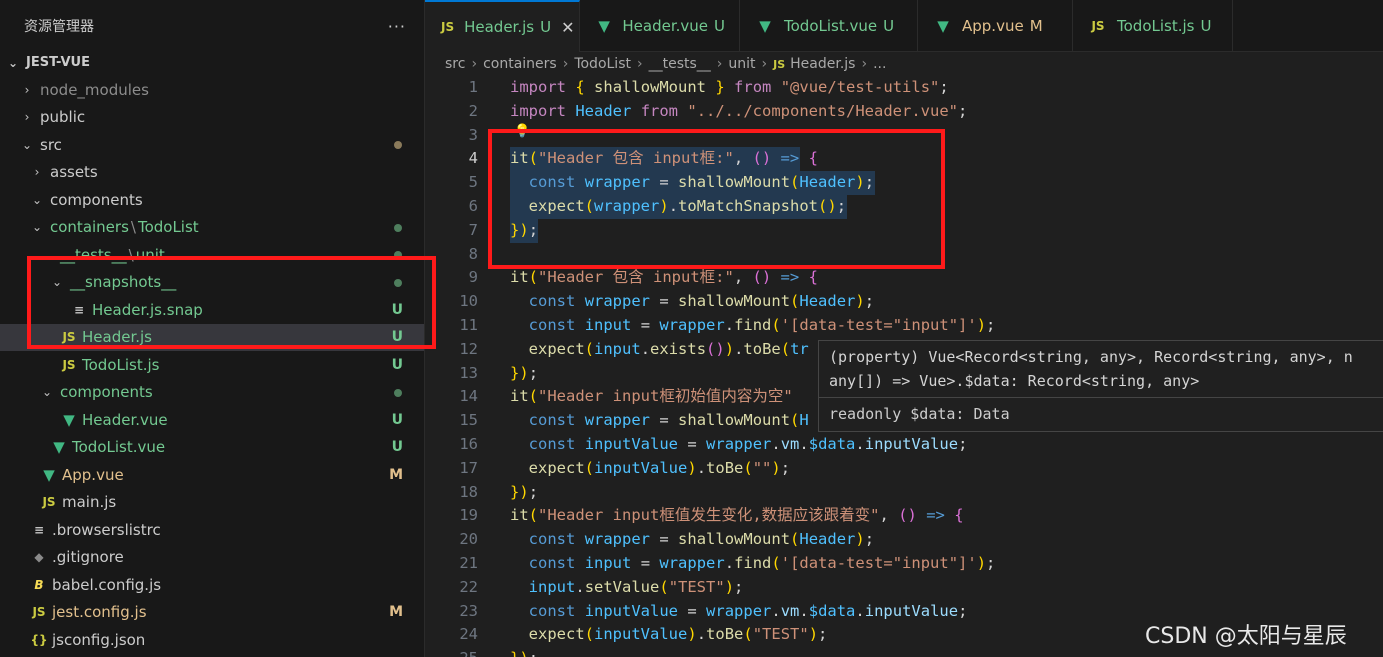 The height and width of the screenshot is (657, 1383). I want to click on tree-item-babel-config-js: Bbabel.config.js, so click(212, 584).